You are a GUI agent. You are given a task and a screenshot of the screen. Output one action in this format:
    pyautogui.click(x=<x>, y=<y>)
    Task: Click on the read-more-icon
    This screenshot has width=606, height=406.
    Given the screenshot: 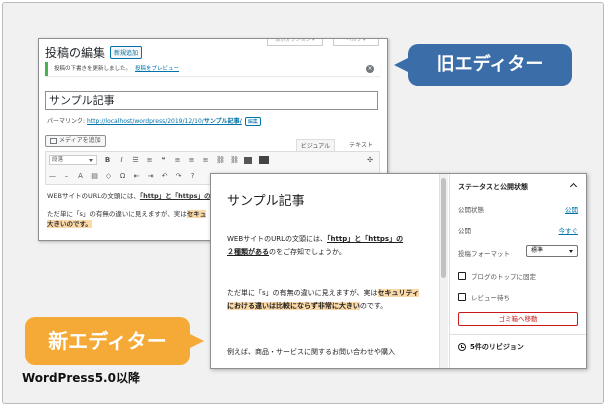 What is the action you would take?
    pyautogui.click(x=248, y=160)
    